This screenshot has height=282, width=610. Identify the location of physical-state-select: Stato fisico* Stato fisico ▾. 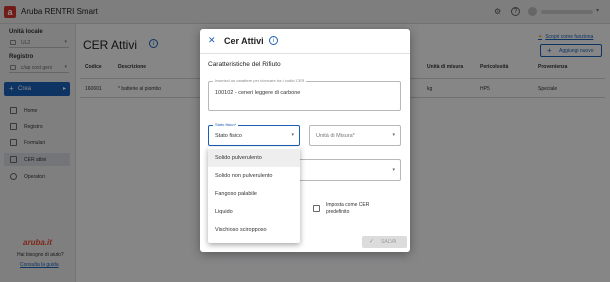
(254, 134).